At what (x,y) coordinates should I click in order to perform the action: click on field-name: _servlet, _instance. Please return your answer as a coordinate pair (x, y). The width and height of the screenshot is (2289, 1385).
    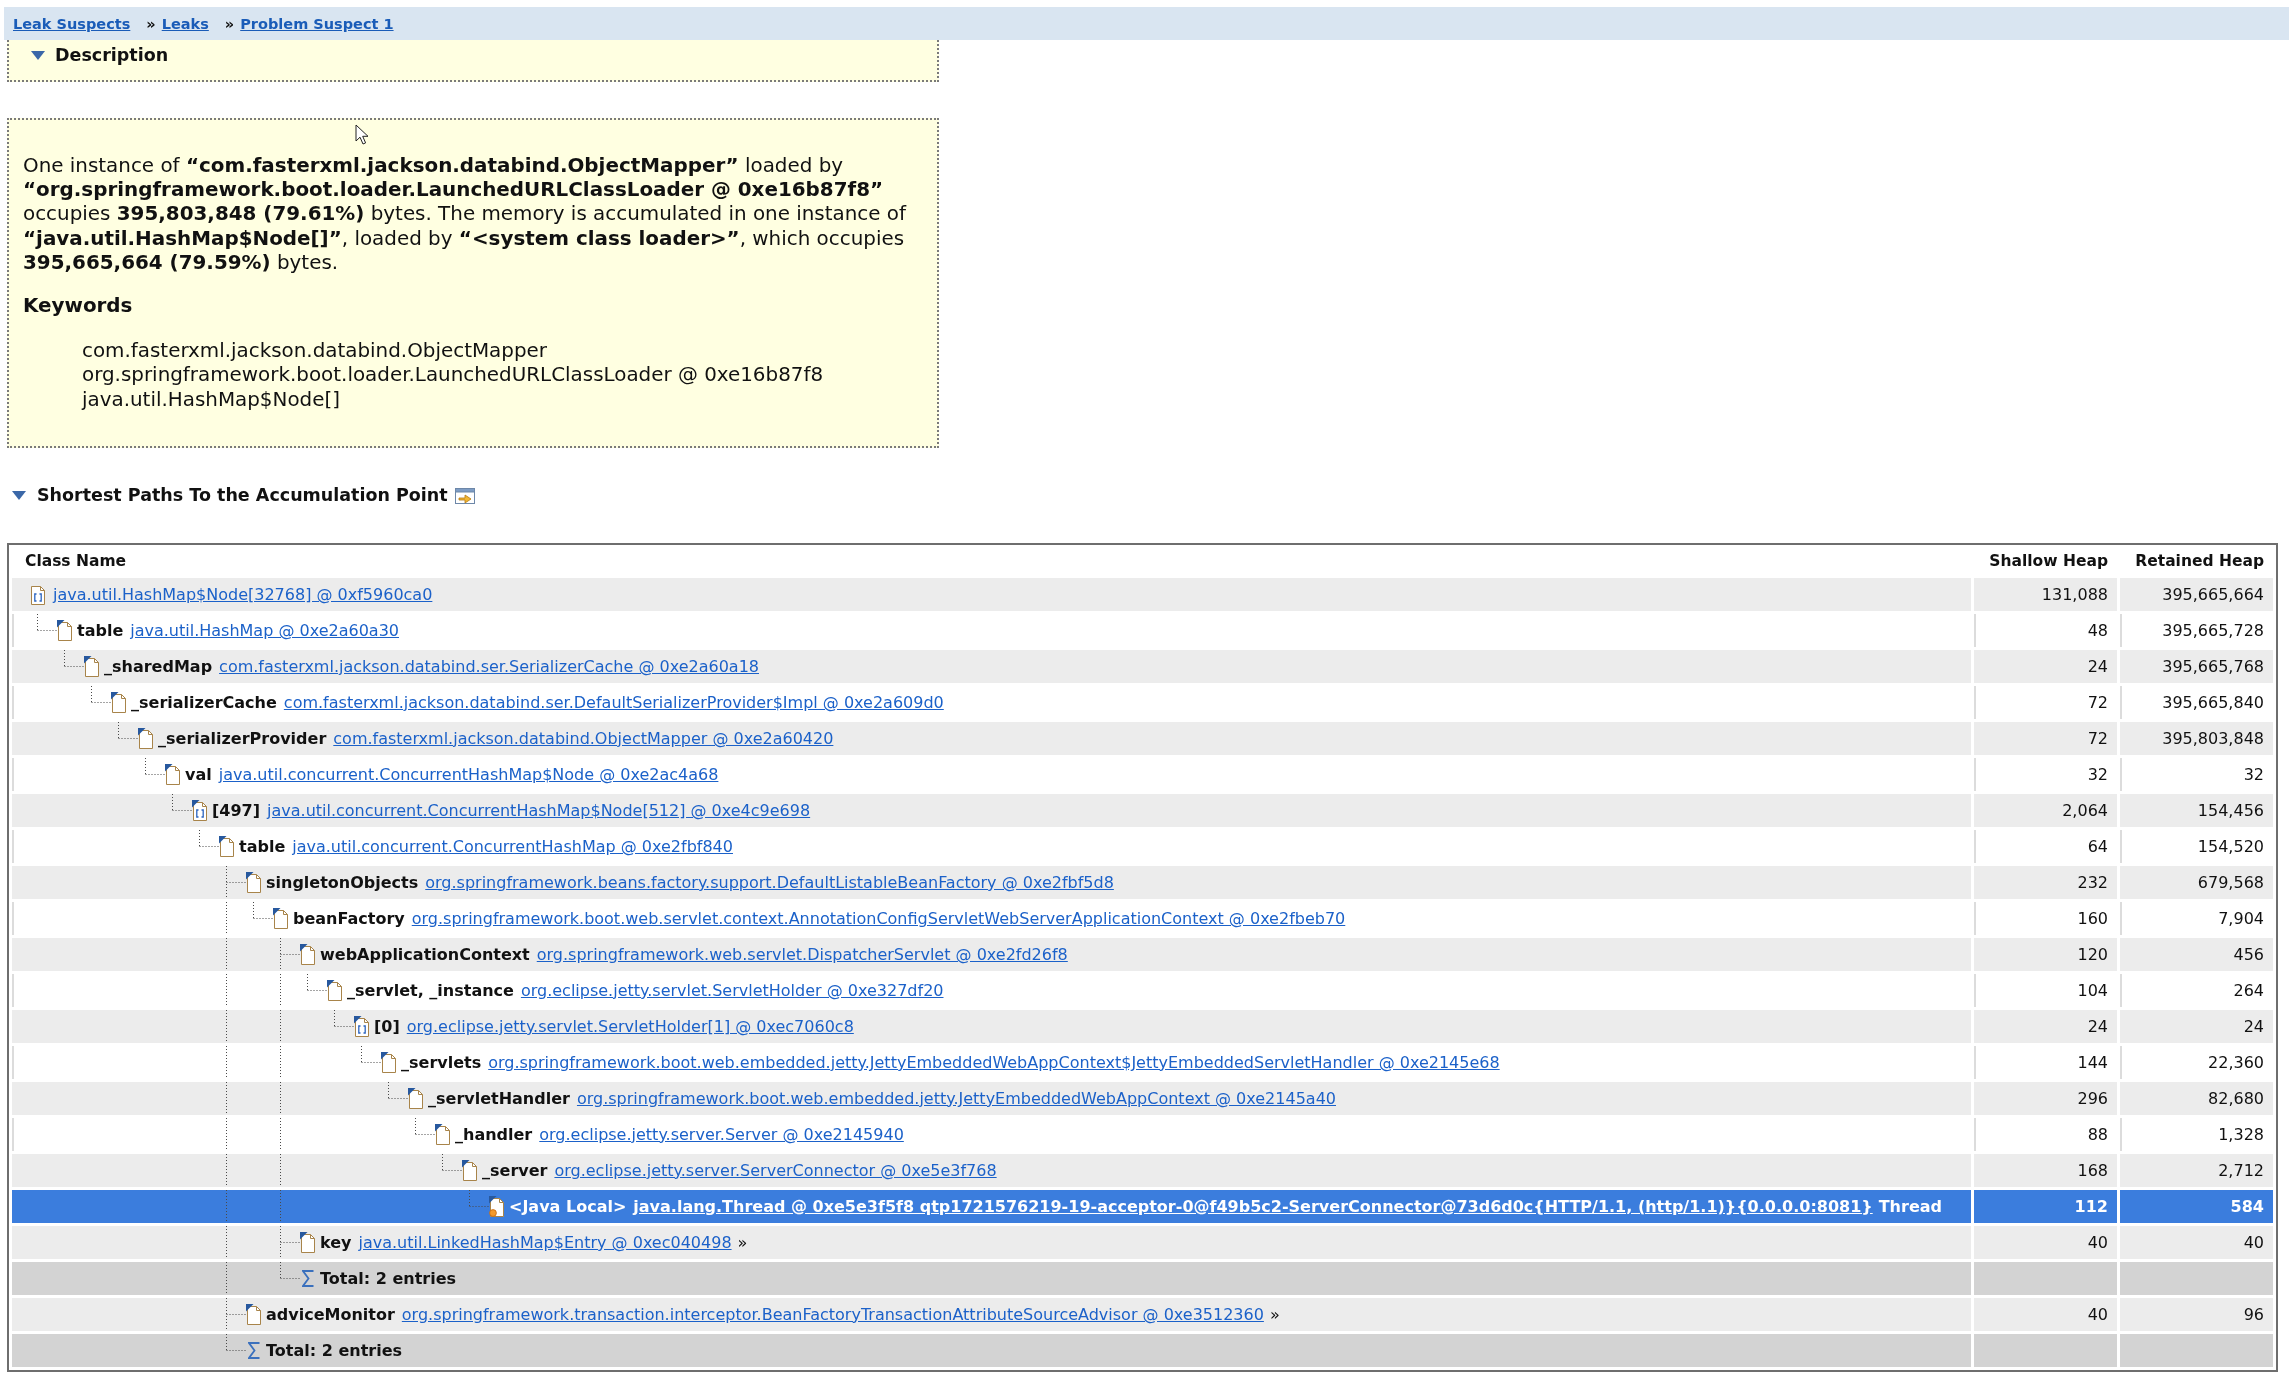
    Looking at the image, I should click on (430, 990).